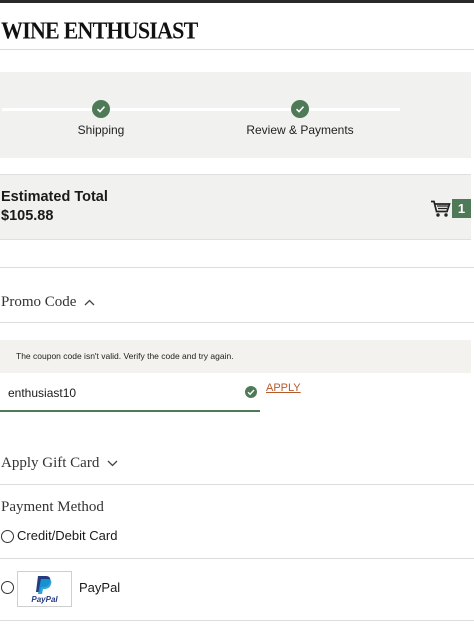 The height and width of the screenshot is (637, 474). I want to click on step-review-payments: Review & Payments, so click(300, 118).